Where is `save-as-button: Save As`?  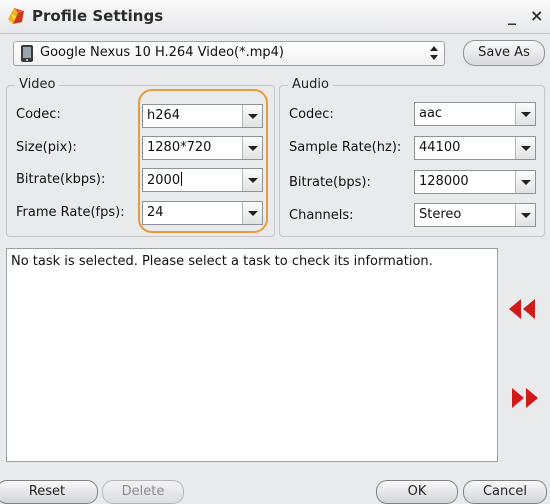 save-as-button: Save As is located at coordinates (504, 53).